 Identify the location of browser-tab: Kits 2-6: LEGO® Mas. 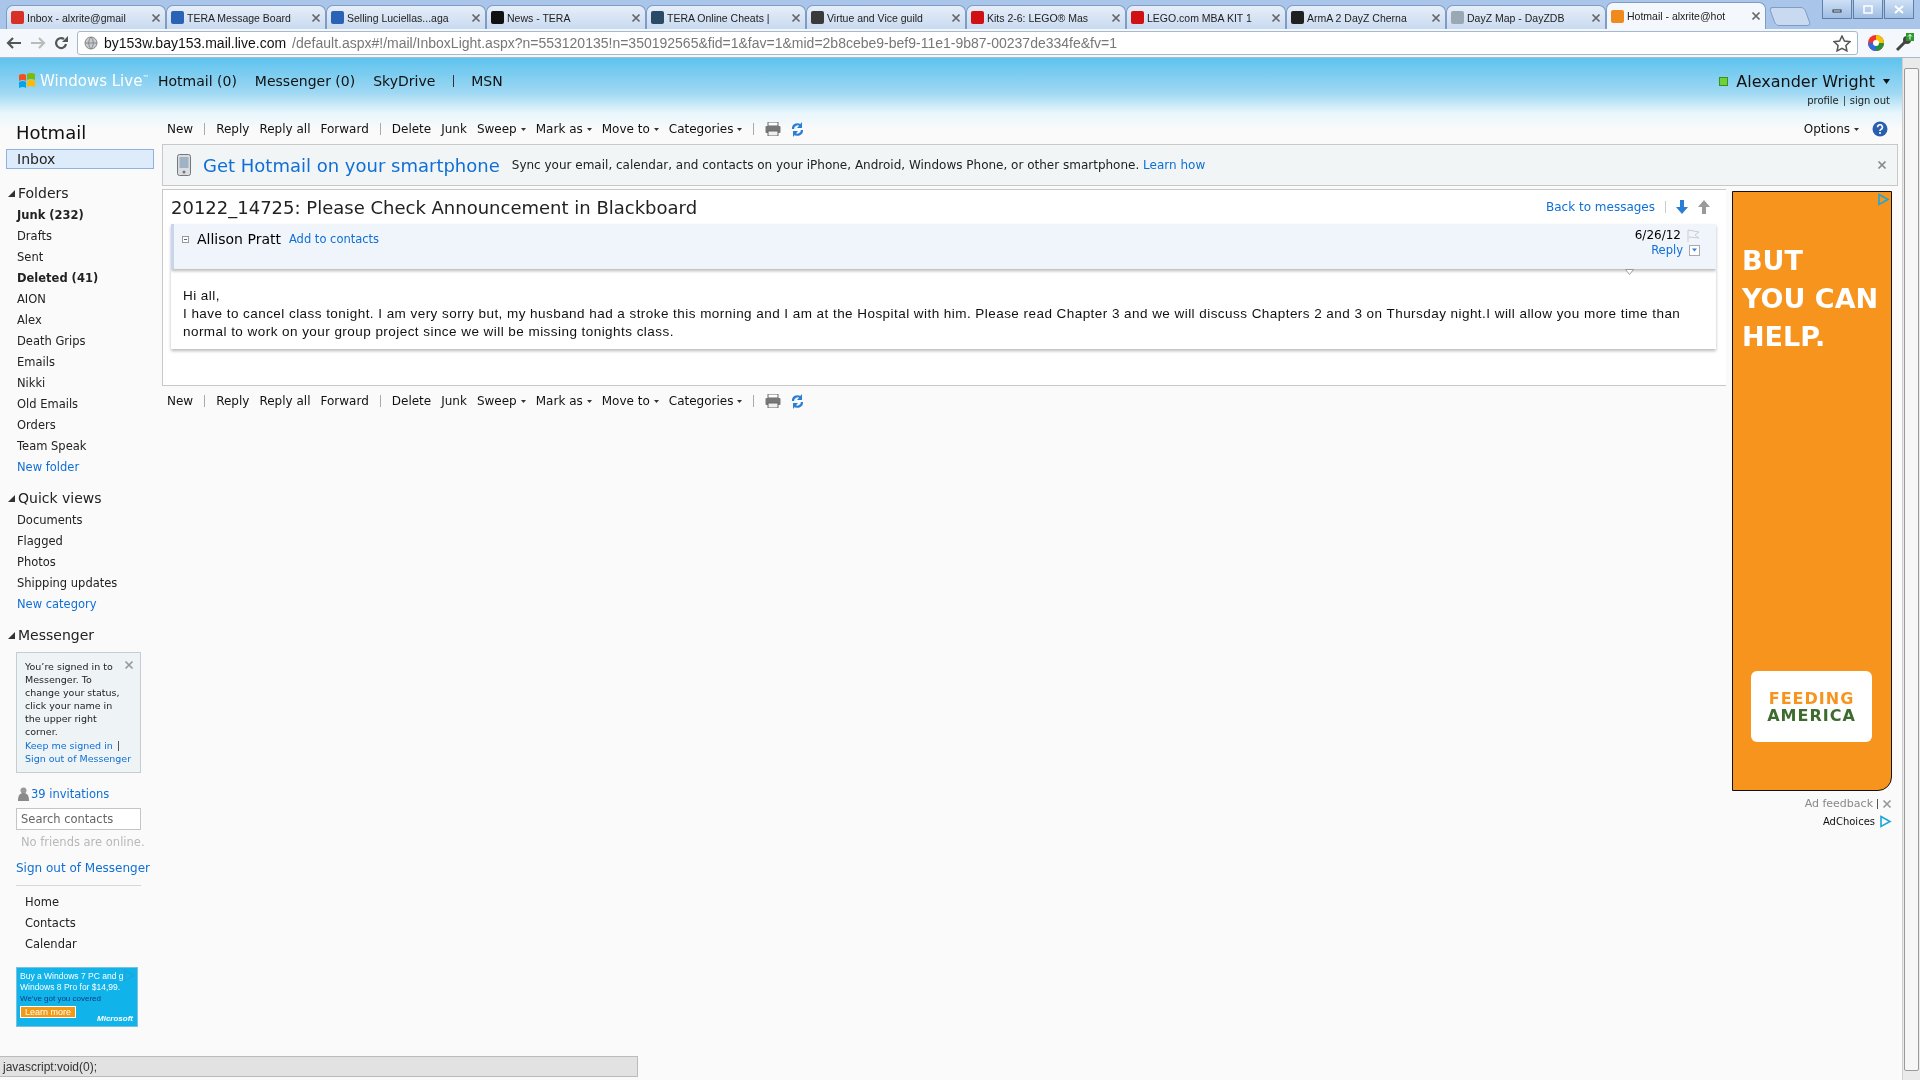
(1046, 17).